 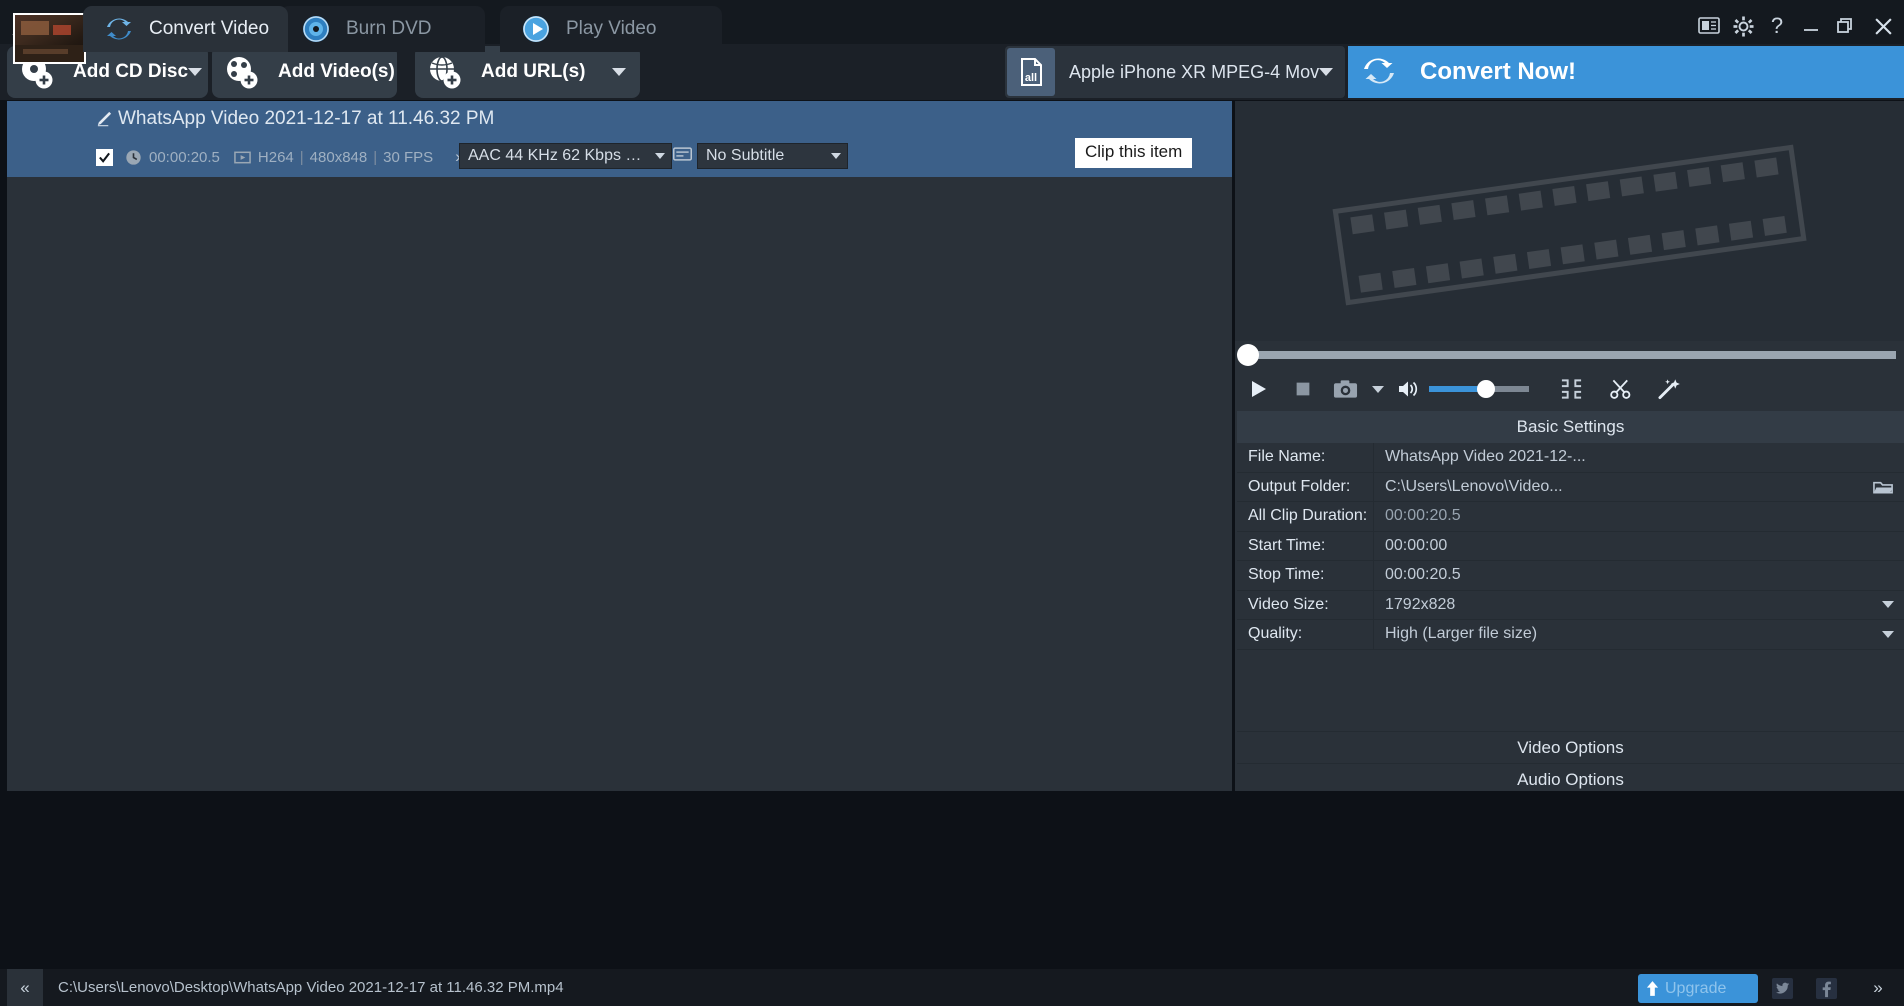 What do you see at coordinates (1621, 389) in the screenshot?
I see `clip-icon` at bounding box center [1621, 389].